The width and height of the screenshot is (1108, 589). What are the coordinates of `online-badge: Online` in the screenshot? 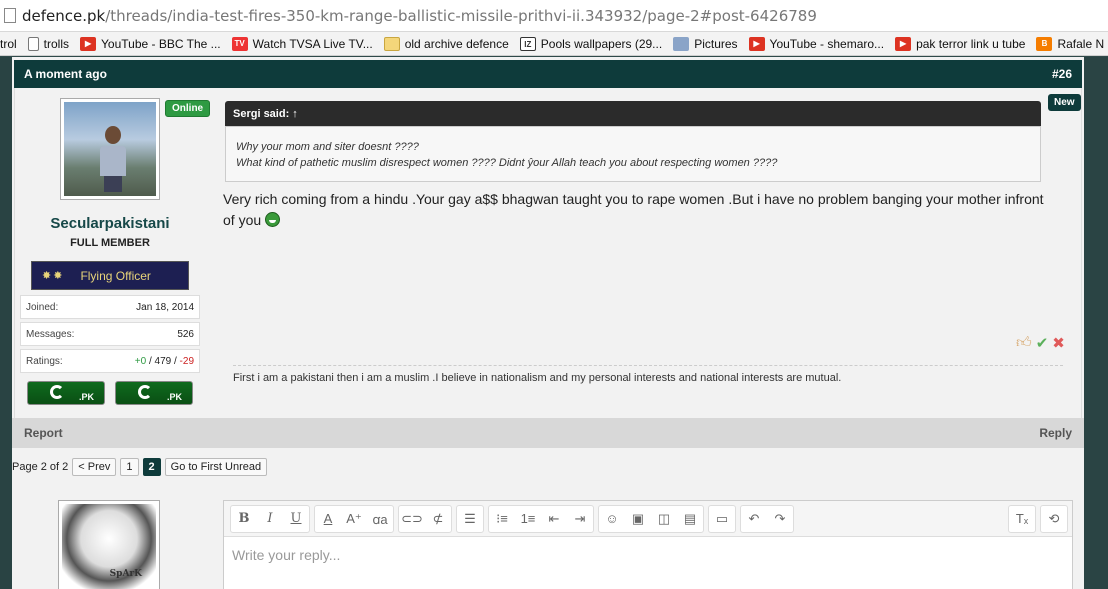 It's located at (188, 108).